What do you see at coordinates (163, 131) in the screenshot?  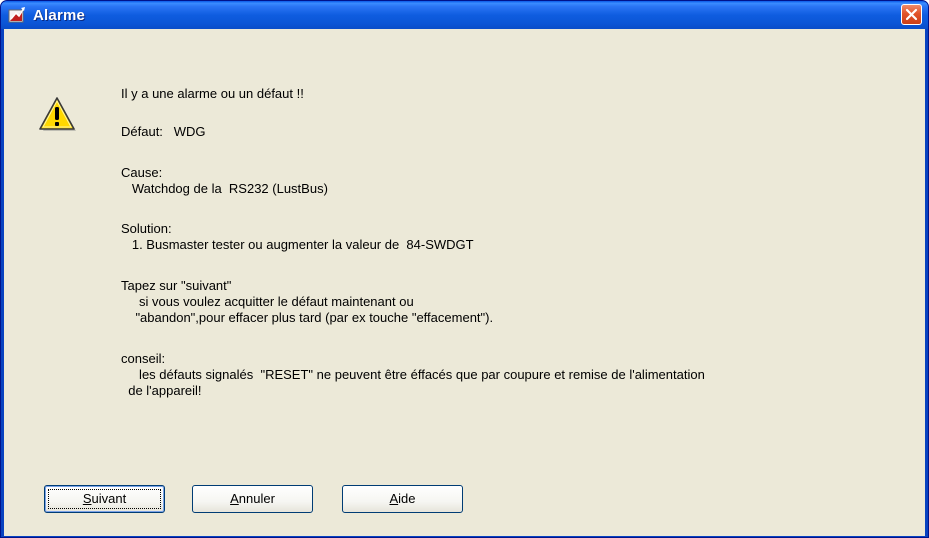 I see `message-line: Défaut: WDG` at bounding box center [163, 131].